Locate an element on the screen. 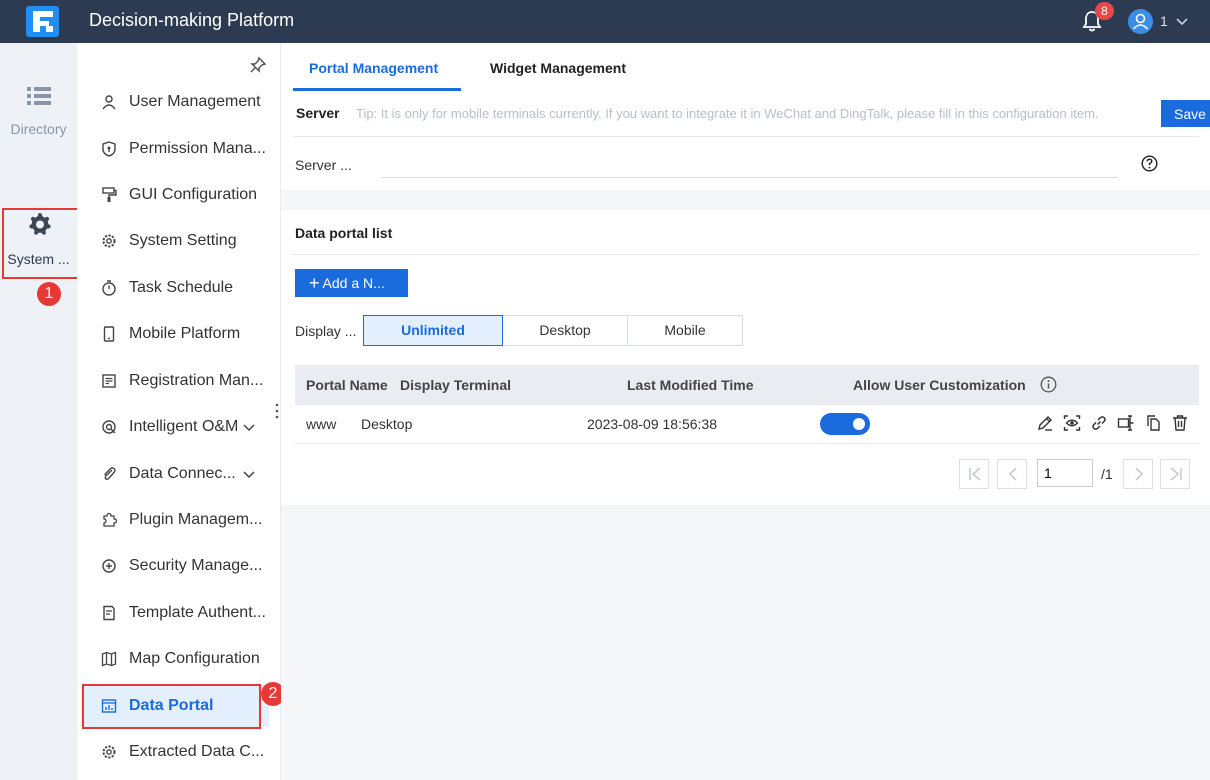 Image resolution: width=1210 pixels, height=780 pixels. highlight-box-step2 is located at coordinates (171, 706).